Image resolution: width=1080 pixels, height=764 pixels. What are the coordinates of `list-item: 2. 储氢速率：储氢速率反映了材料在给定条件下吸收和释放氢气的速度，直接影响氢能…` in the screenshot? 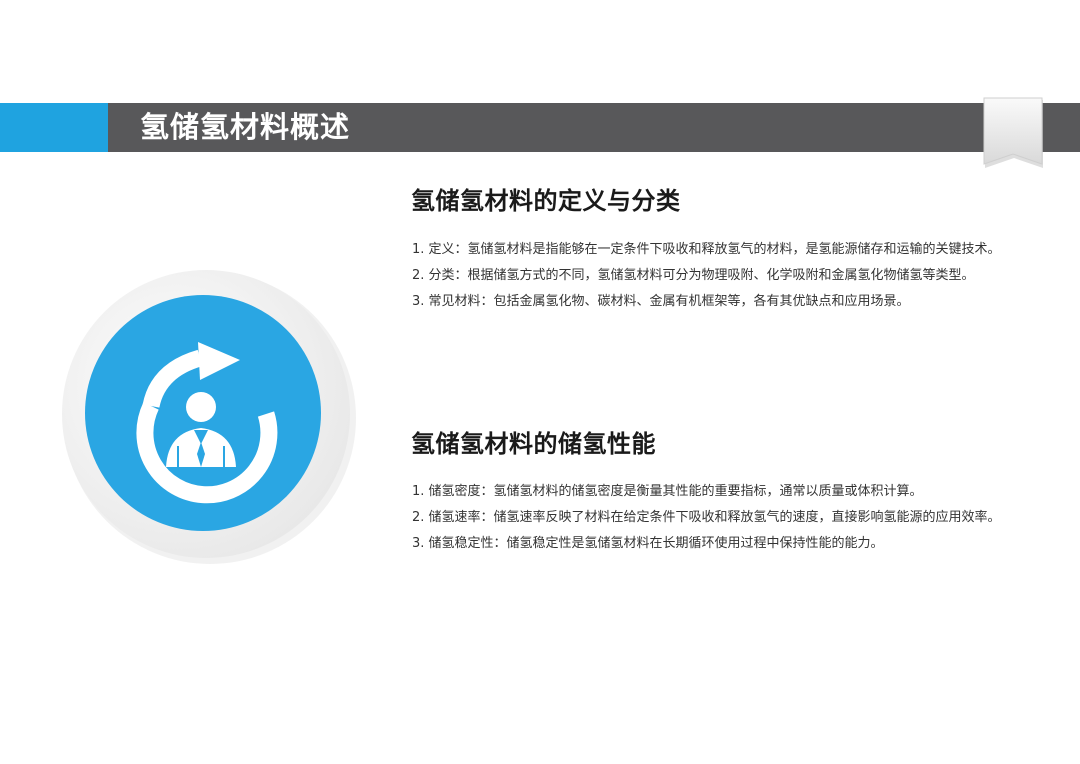 It's located at (706, 517).